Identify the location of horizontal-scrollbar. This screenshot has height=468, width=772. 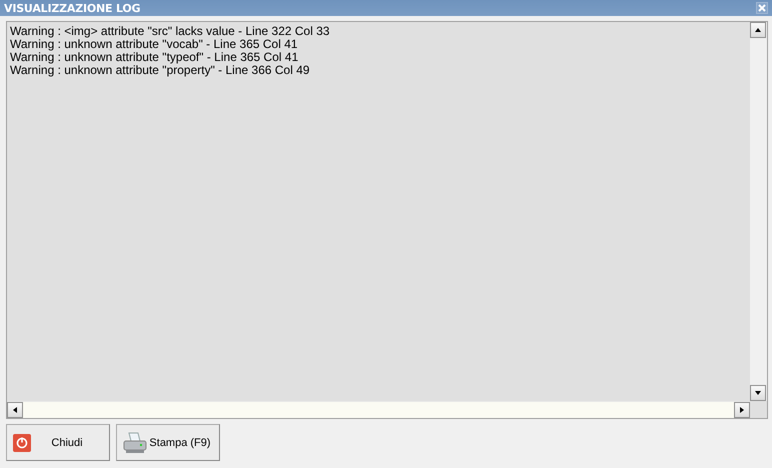
(378, 409).